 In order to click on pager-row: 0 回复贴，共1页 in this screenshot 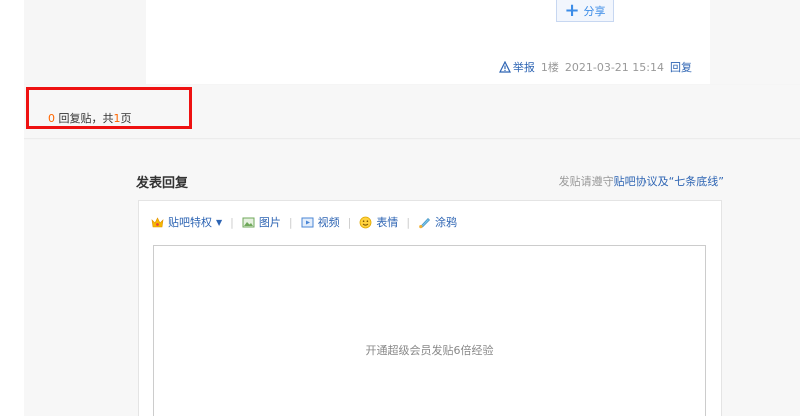, I will do `click(412, 112)`.